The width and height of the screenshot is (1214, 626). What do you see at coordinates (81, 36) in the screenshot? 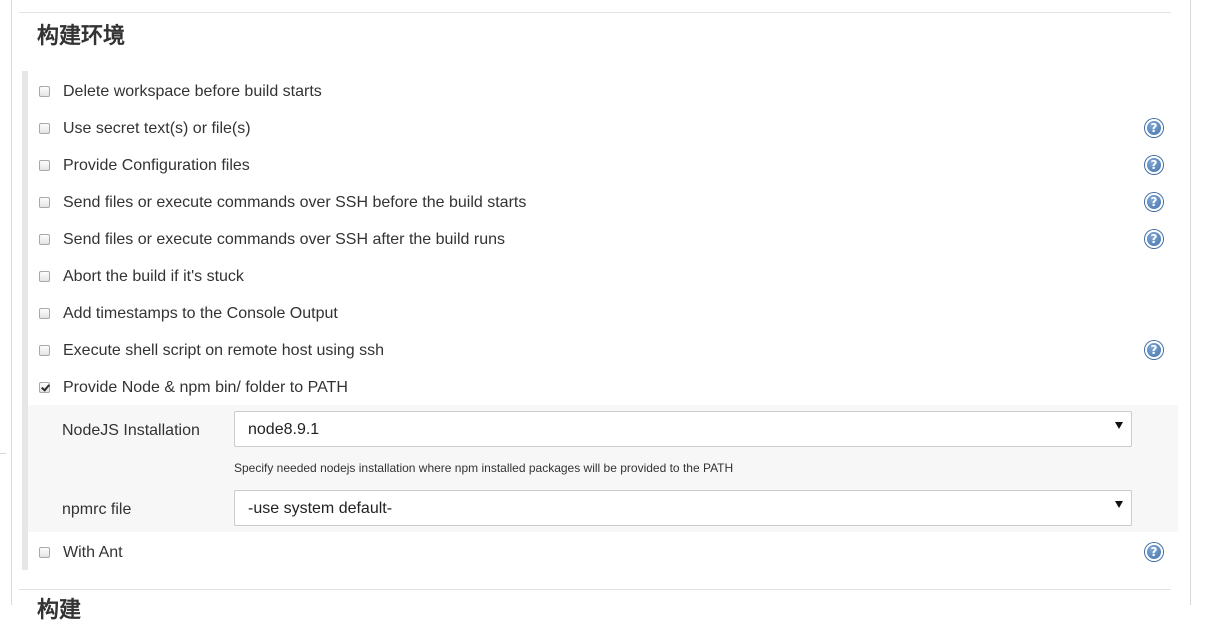
I see `section-title: 构建环境` at bounding box center [81, 36].